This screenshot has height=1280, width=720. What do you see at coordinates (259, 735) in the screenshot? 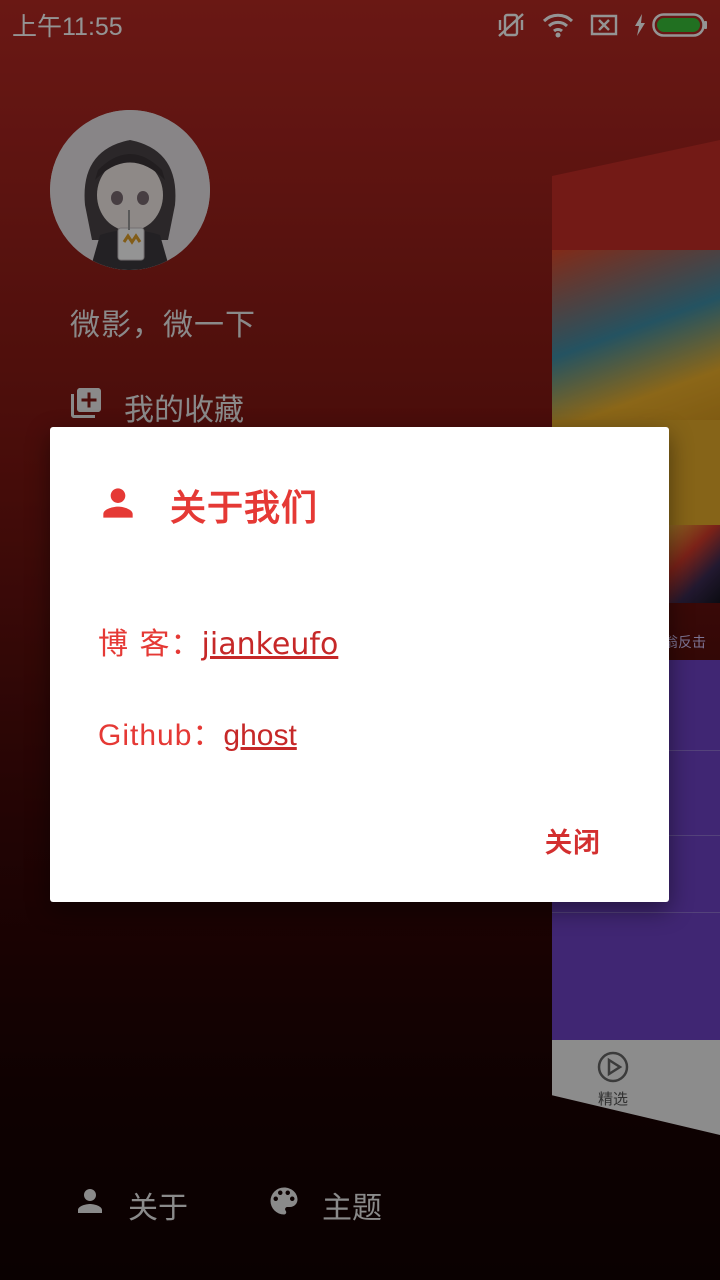
I see `github-link: ghost` at bounding box center [259, 735].